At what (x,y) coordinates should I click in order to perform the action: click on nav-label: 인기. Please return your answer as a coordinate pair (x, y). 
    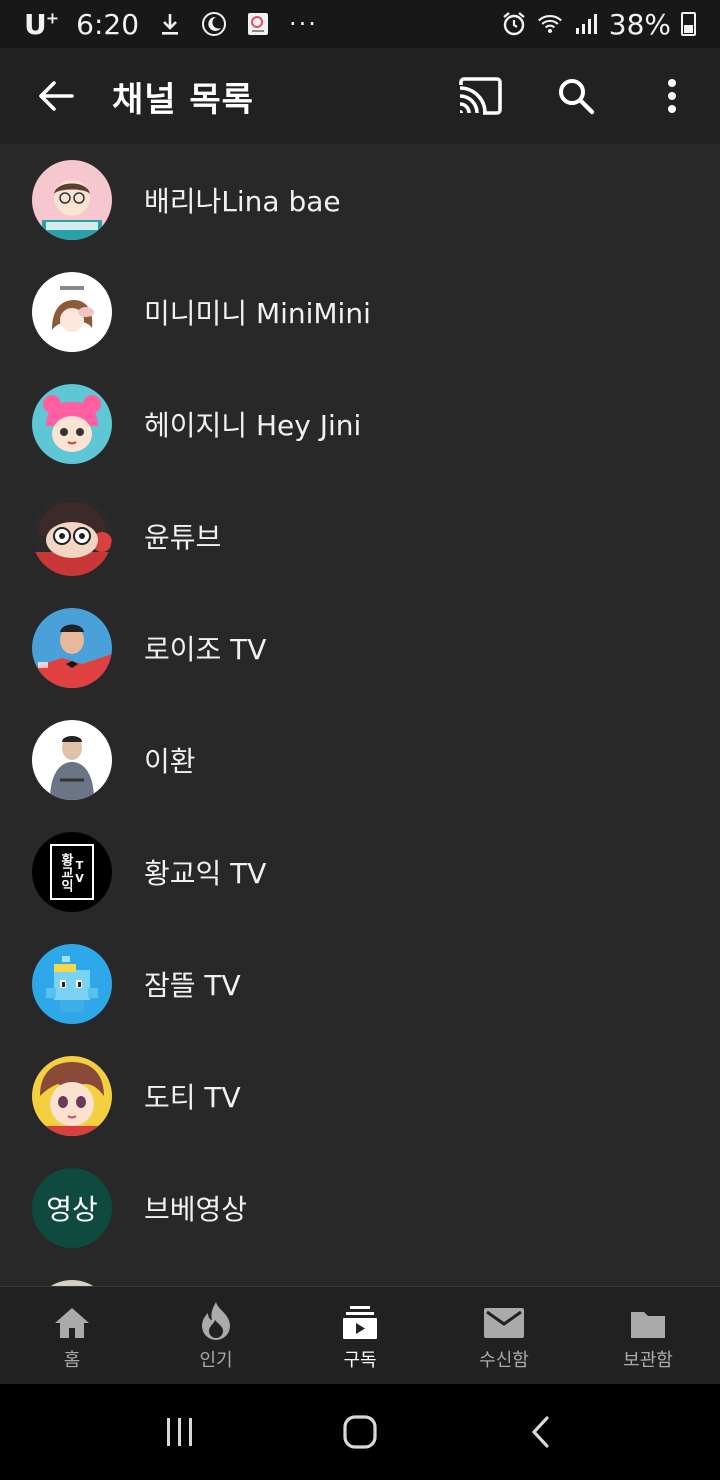
    Looking at the image, I should click on (216, 1360).